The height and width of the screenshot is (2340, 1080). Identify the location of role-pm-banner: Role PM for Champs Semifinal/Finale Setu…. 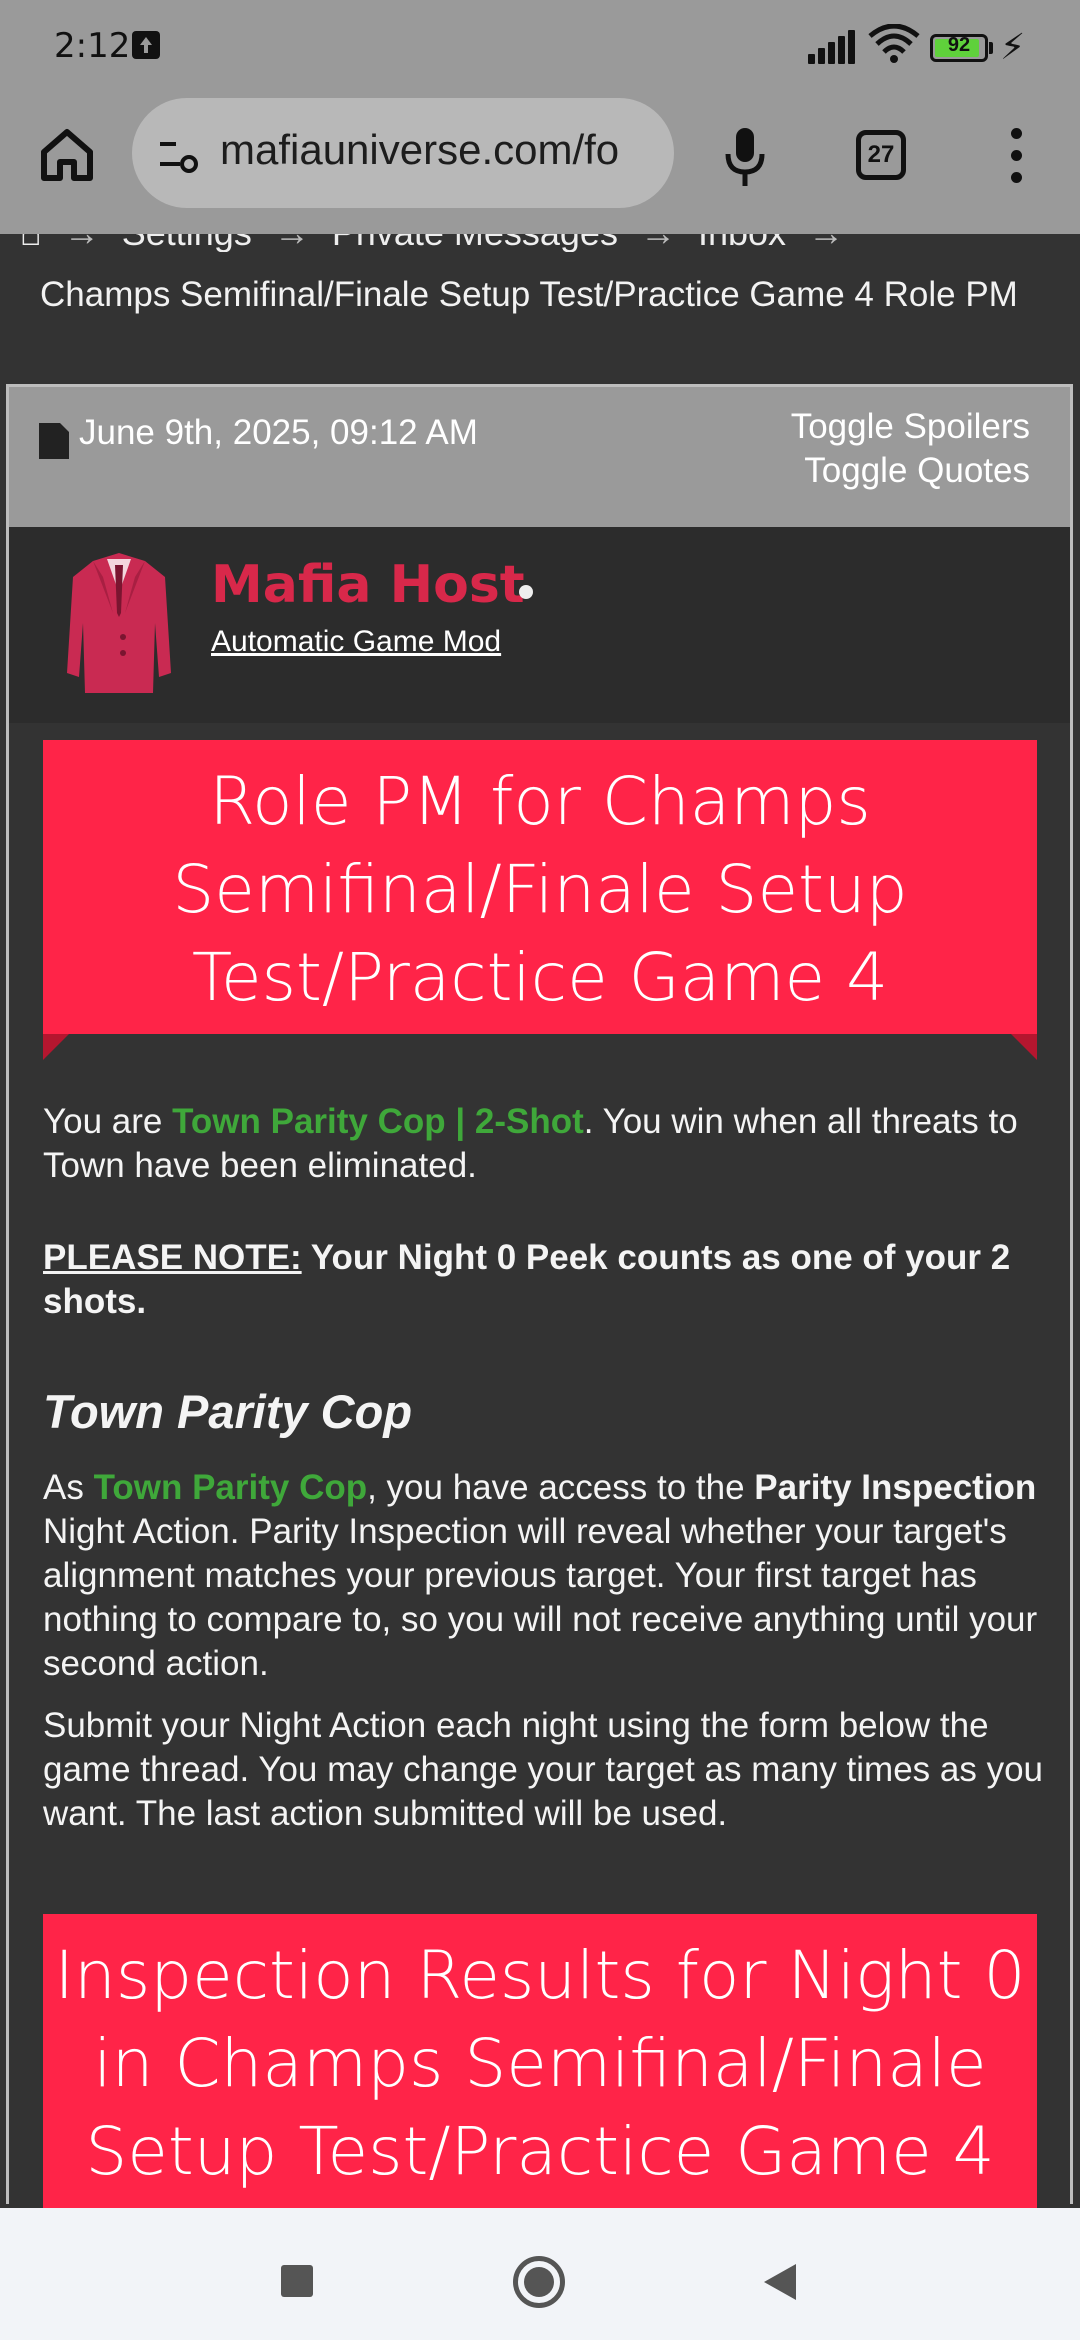
(540, 887).